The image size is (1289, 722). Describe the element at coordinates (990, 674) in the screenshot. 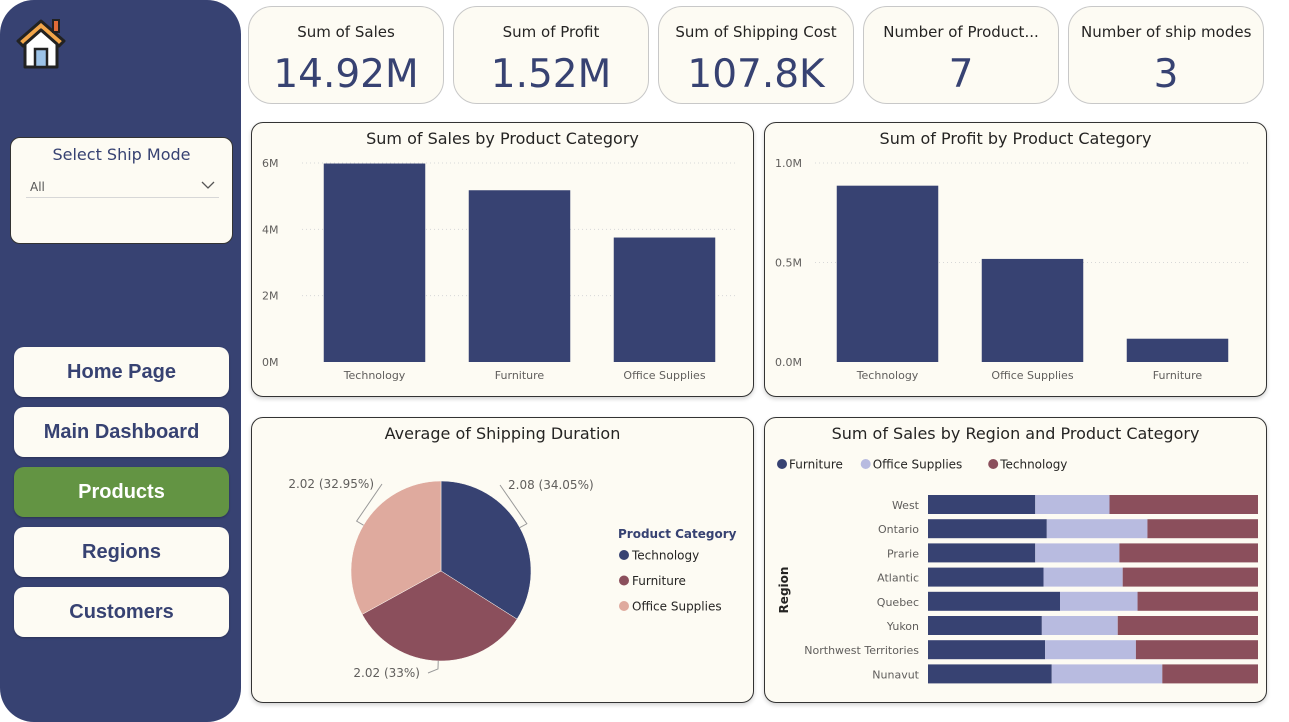

I see `bar-segment-nunavut-furniture` at that location.